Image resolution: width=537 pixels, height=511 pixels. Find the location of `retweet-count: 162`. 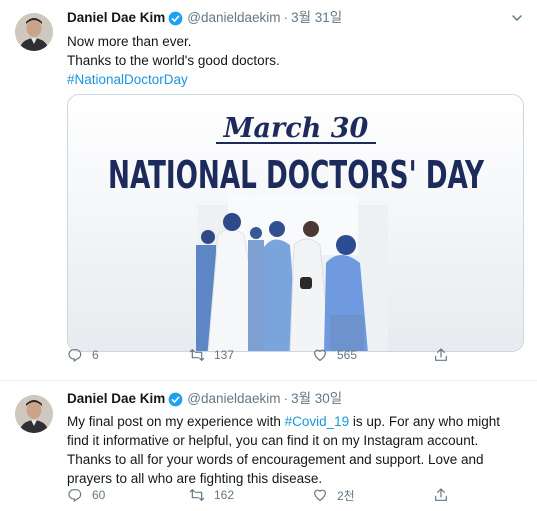

retweet-count: 162 is located at coordinates (224, 495).